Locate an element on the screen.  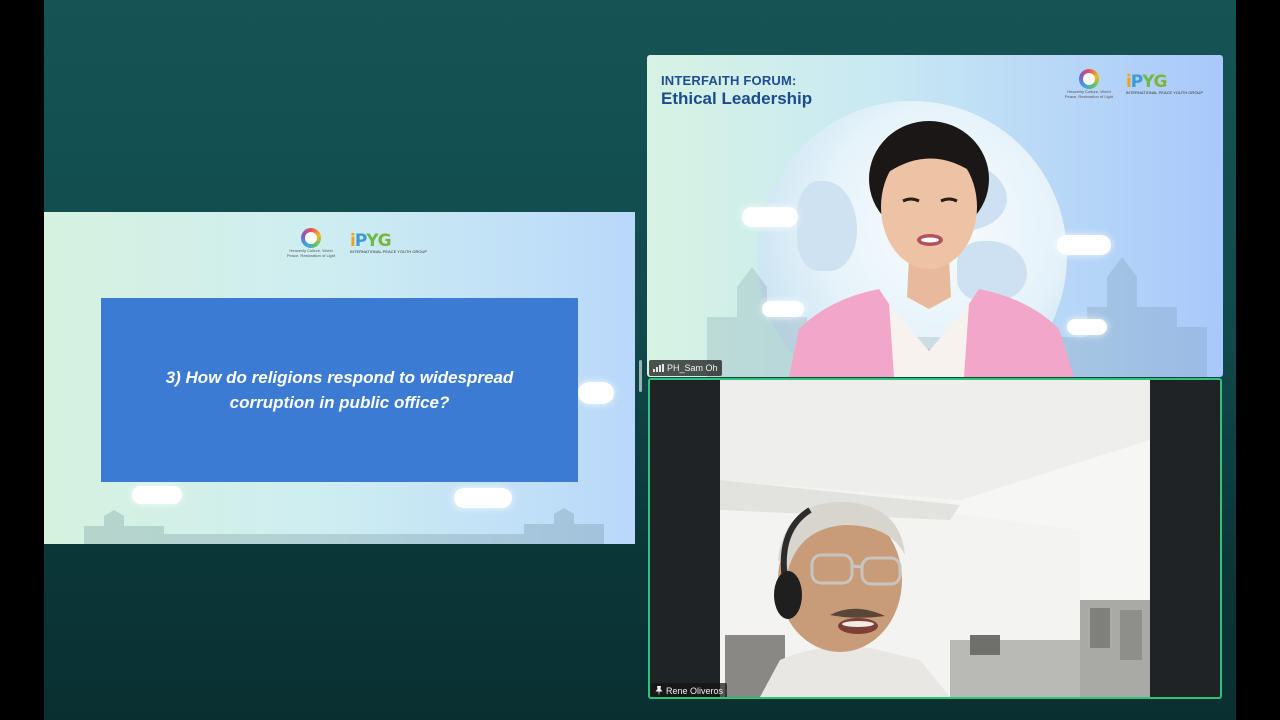
forum-title-line1: INTERFAITH FORUM: is located at coordinates (729, 80).